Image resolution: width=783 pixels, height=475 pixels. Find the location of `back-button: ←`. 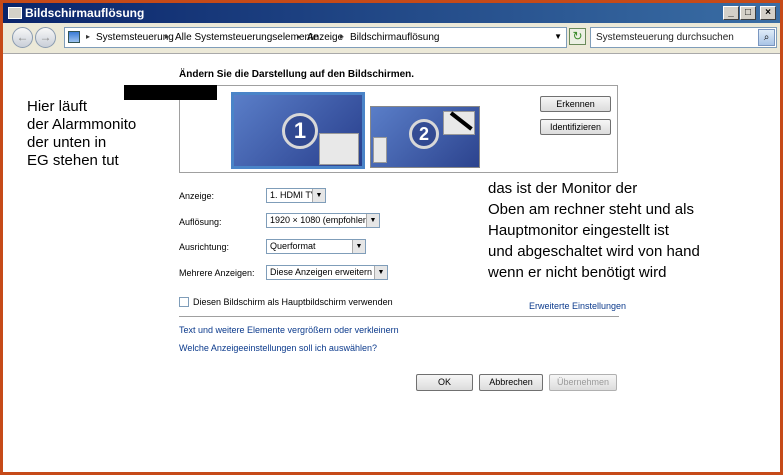

back-button: ← is located at coordinates (22, 37).